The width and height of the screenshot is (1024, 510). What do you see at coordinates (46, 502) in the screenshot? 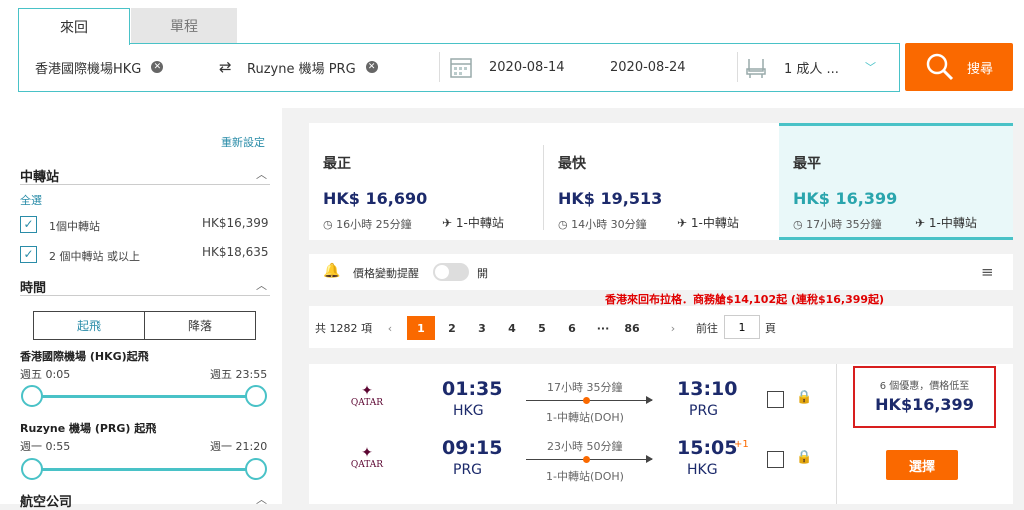
I see `airlines-title: 航空公司` at bounding box center [46, 502].